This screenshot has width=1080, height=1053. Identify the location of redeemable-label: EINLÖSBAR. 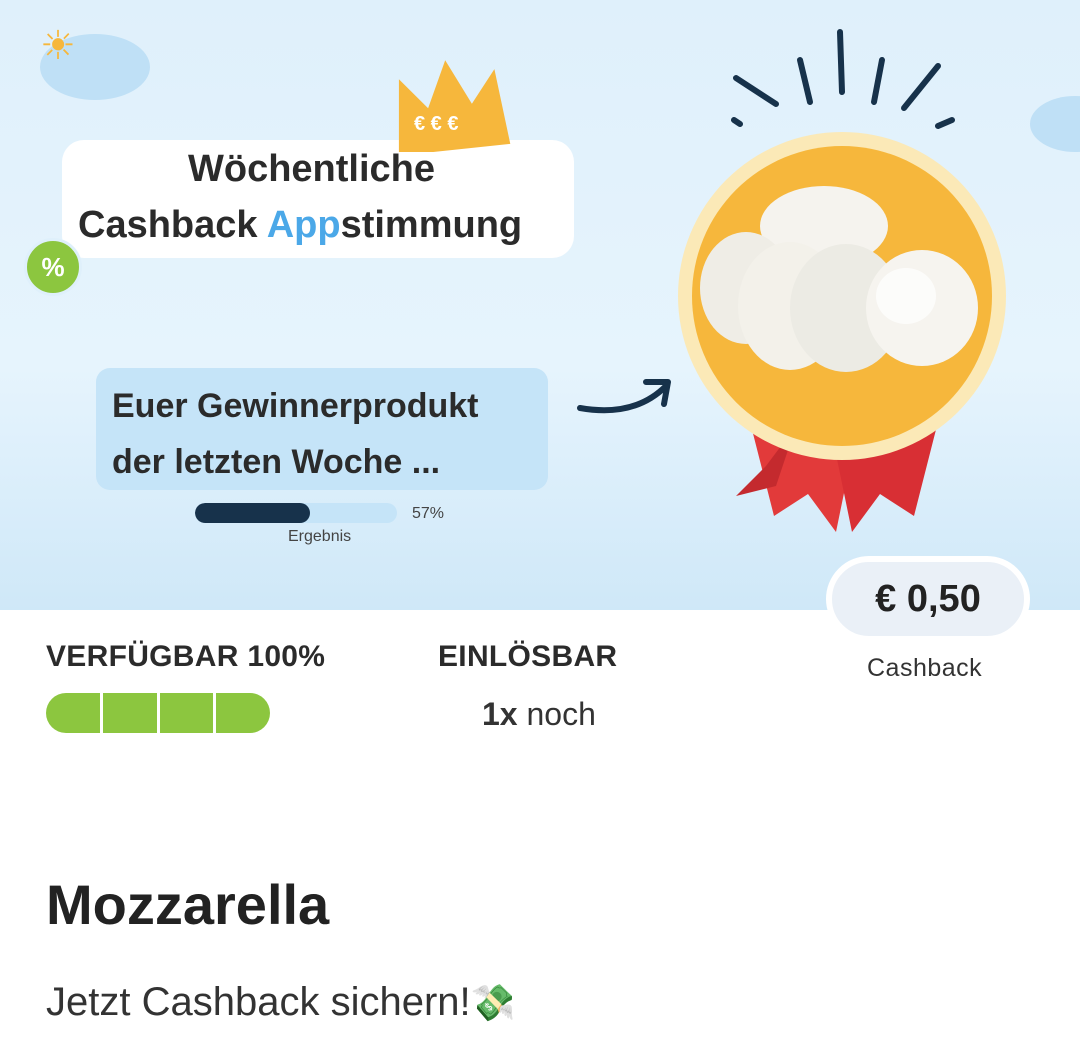
(528, 656).